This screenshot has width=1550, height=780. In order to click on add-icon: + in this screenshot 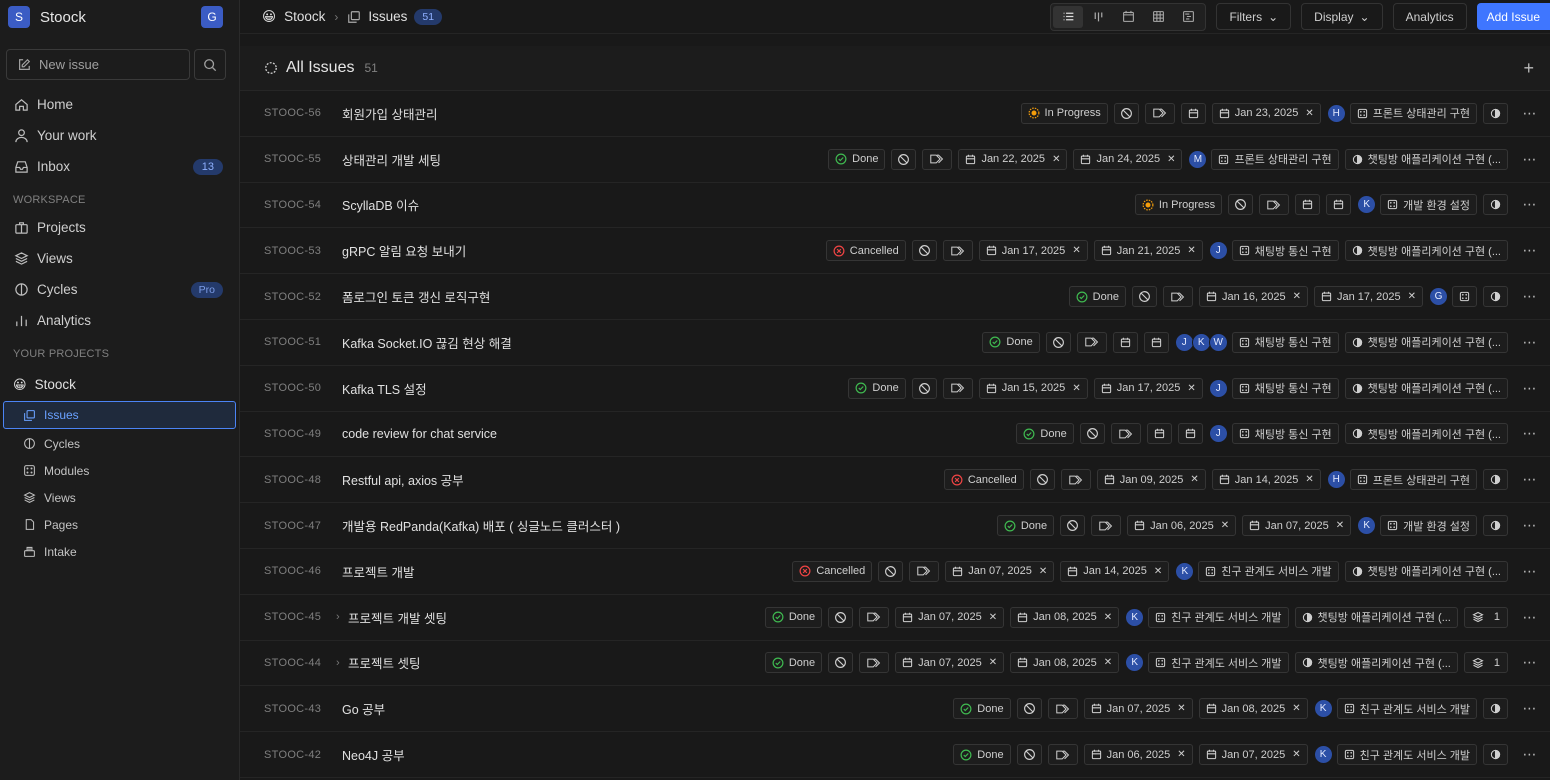, I will do `click(1528, 68)`.